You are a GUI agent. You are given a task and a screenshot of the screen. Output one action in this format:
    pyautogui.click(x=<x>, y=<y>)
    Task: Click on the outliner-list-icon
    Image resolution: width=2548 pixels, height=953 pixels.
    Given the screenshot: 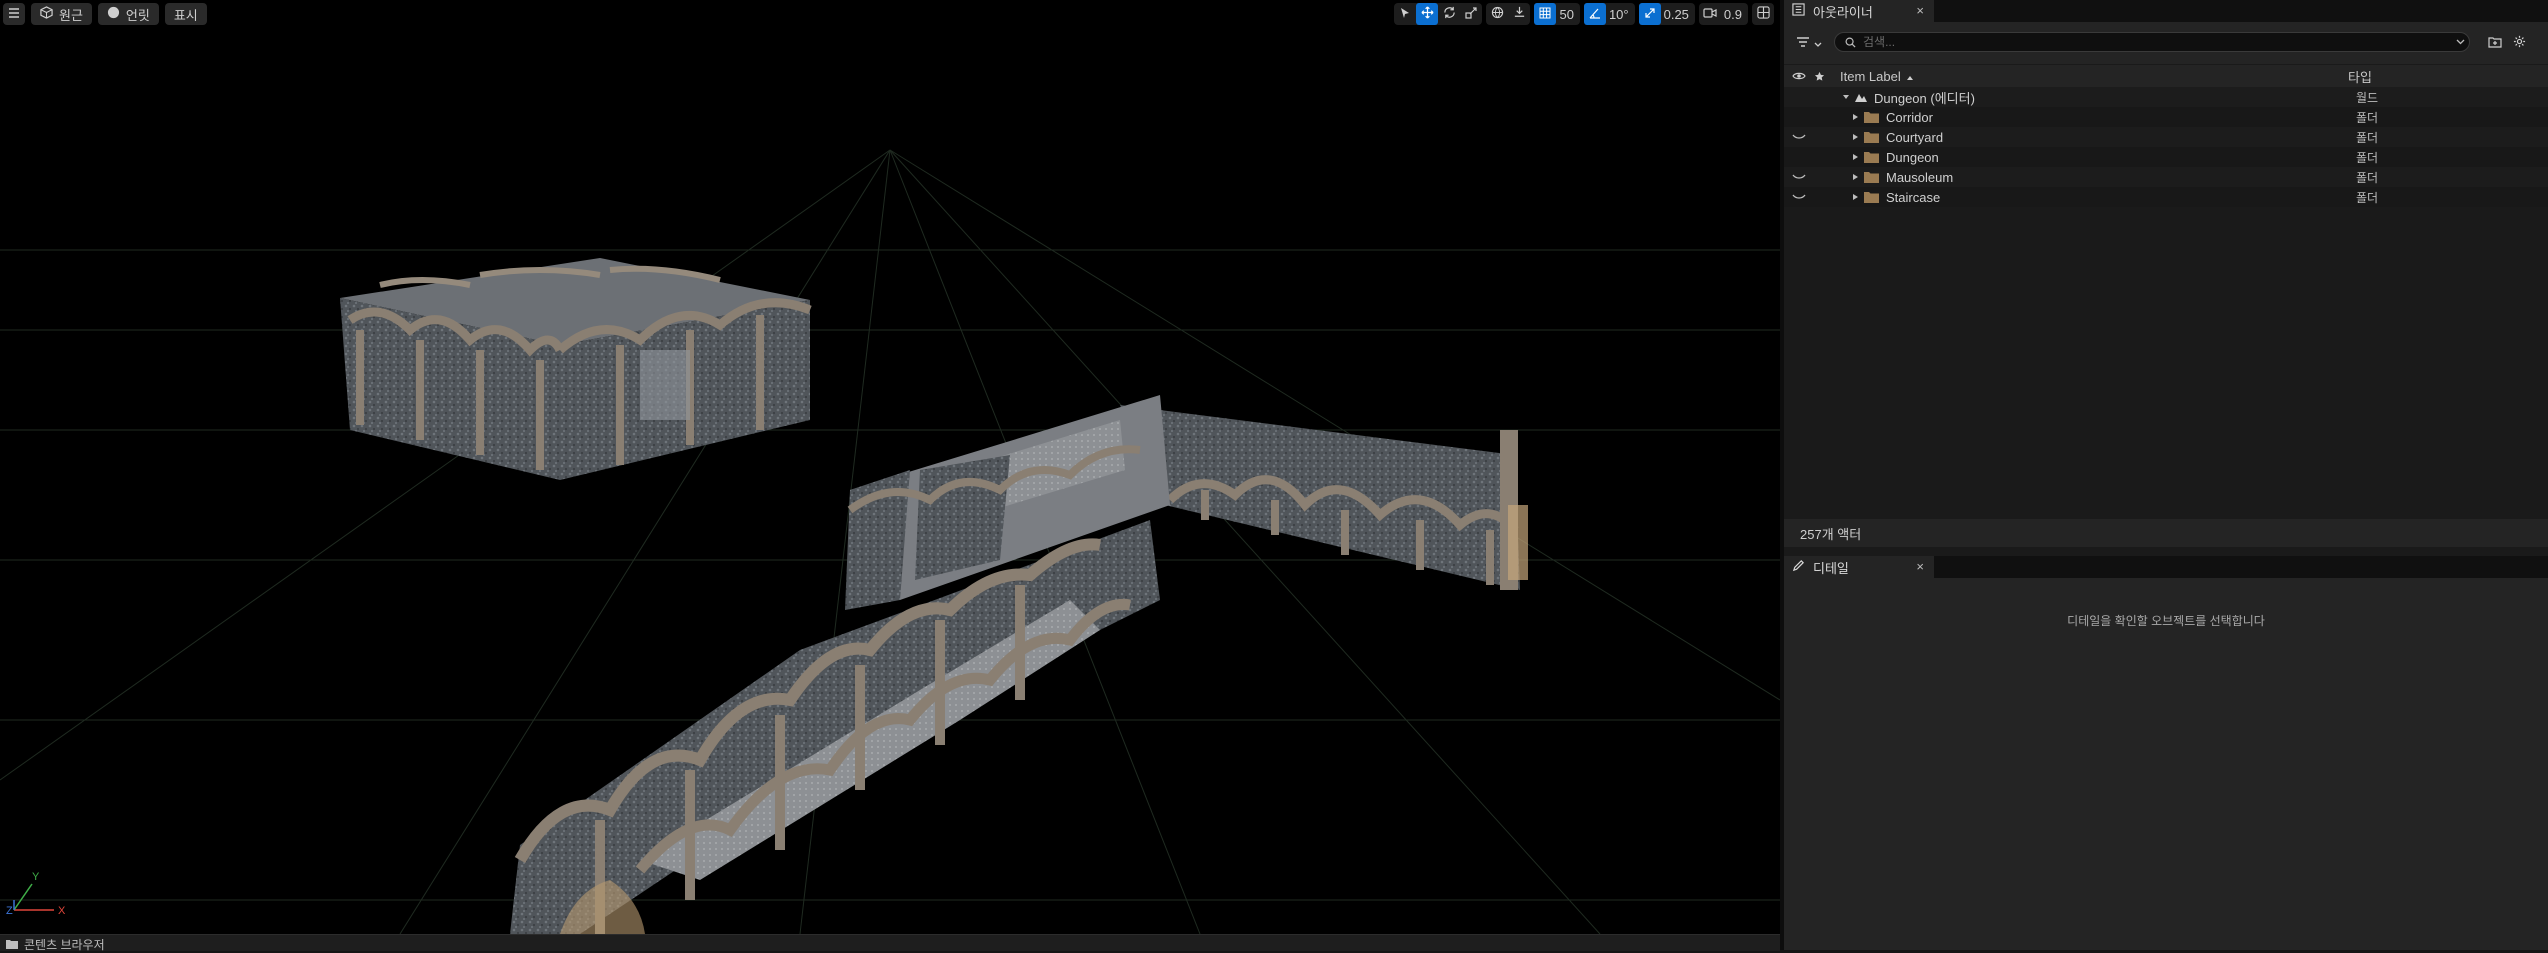 What is the action you would take?
    pyautogui.click(x=1798, y=11)
    